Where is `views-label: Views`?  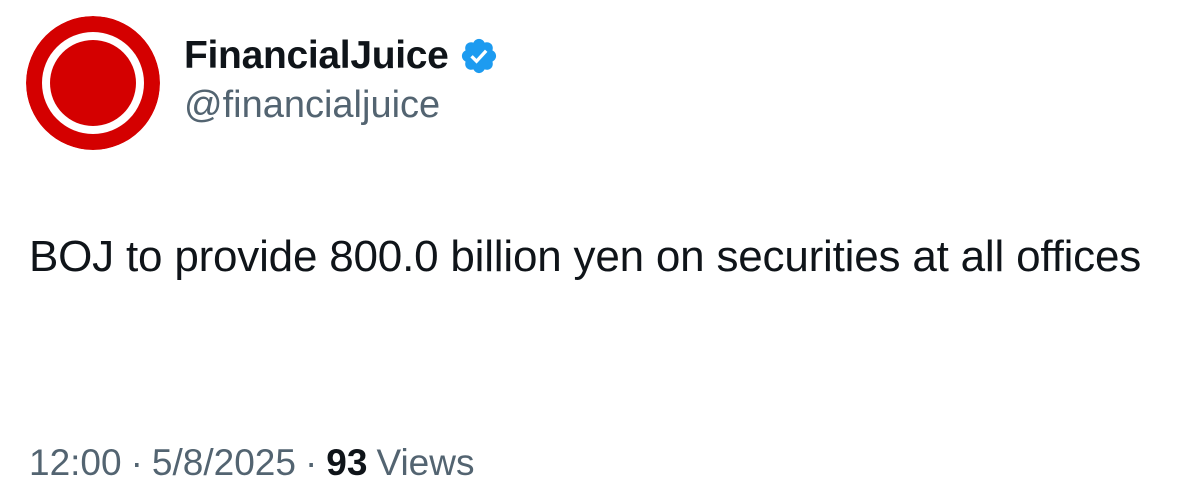
views-label: Views is located at coordinates (425, 463).